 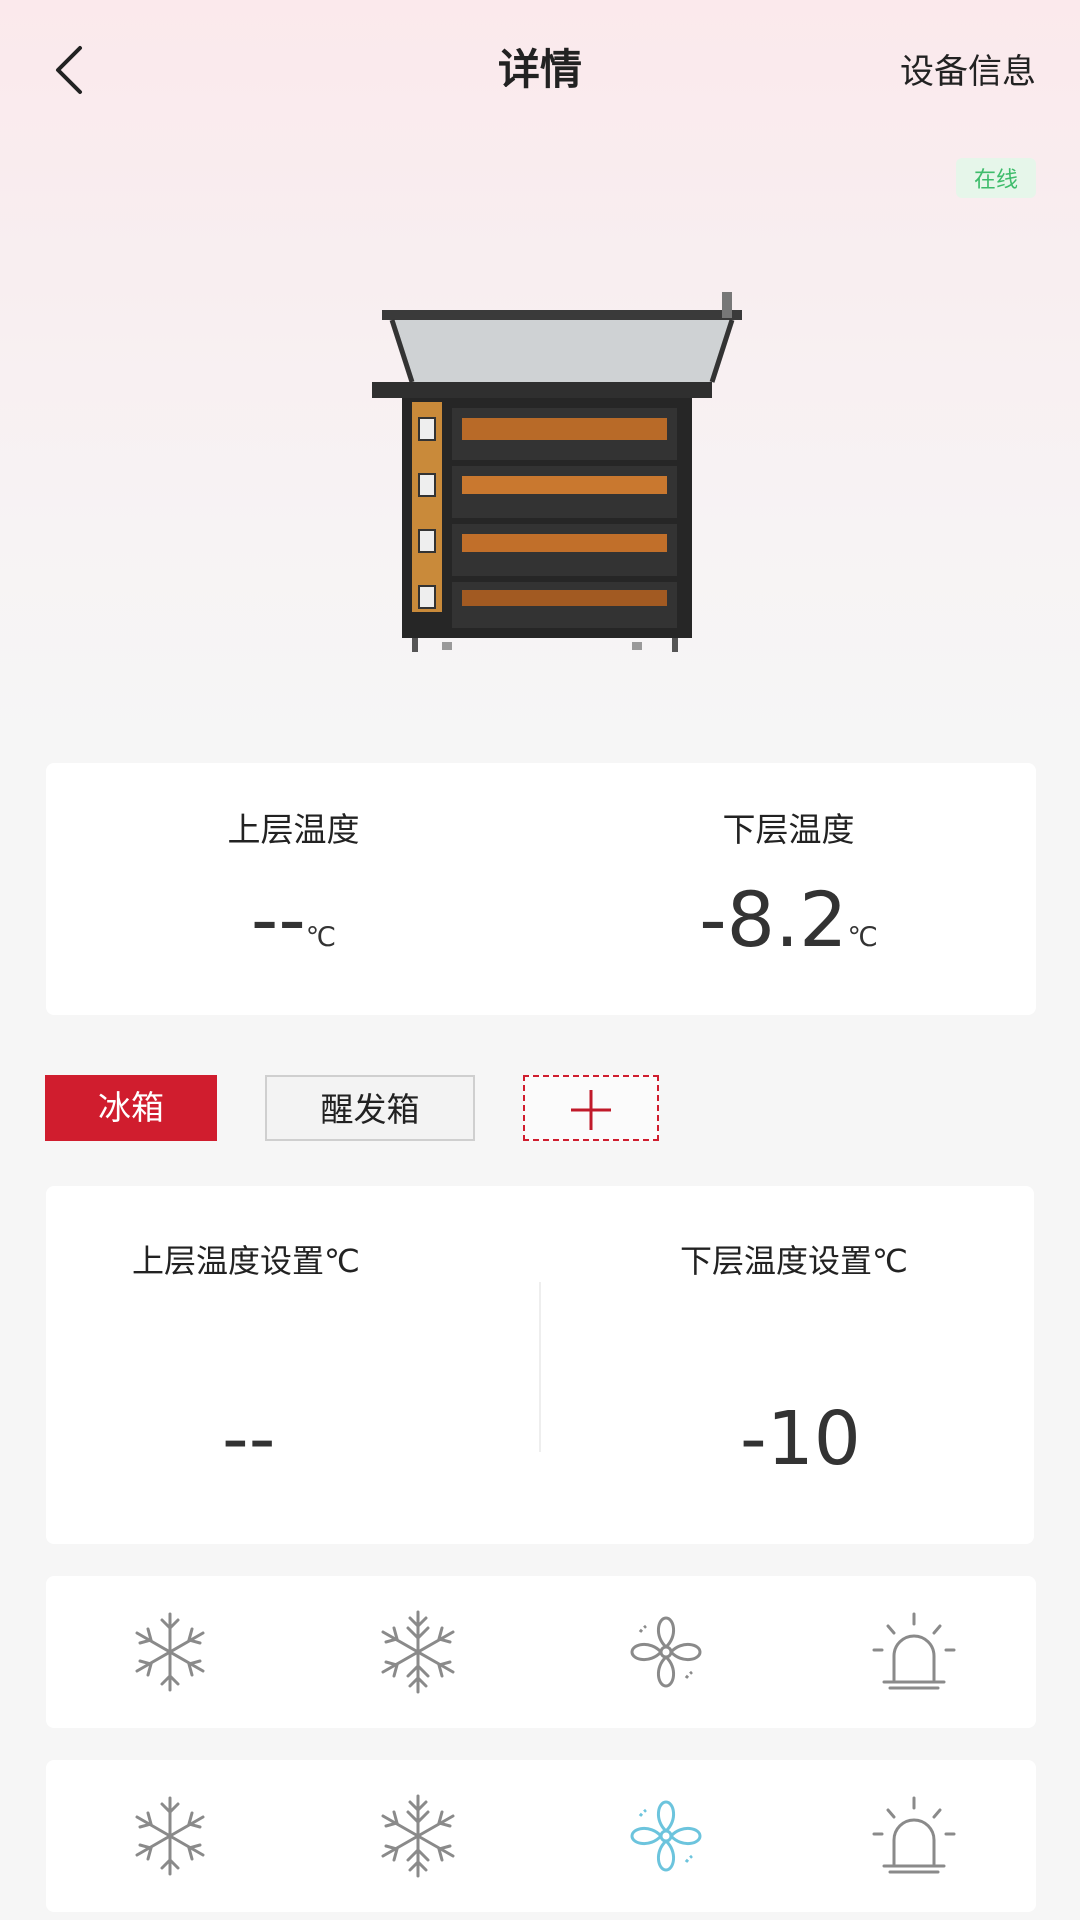 I want to click on upper-temperature: 上层温度 --℃, so click(x=293, y=889).